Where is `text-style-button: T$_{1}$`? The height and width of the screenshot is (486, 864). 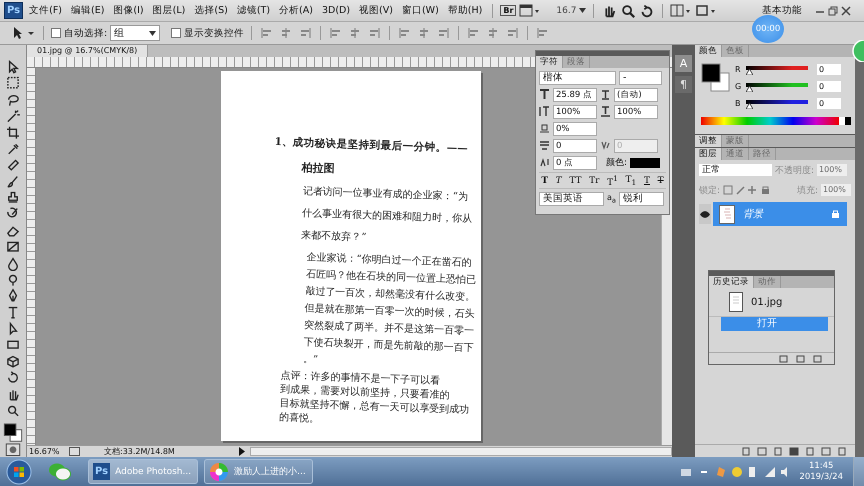
text-style-button: T$_{1}$ is located at coordinates (631, 180).